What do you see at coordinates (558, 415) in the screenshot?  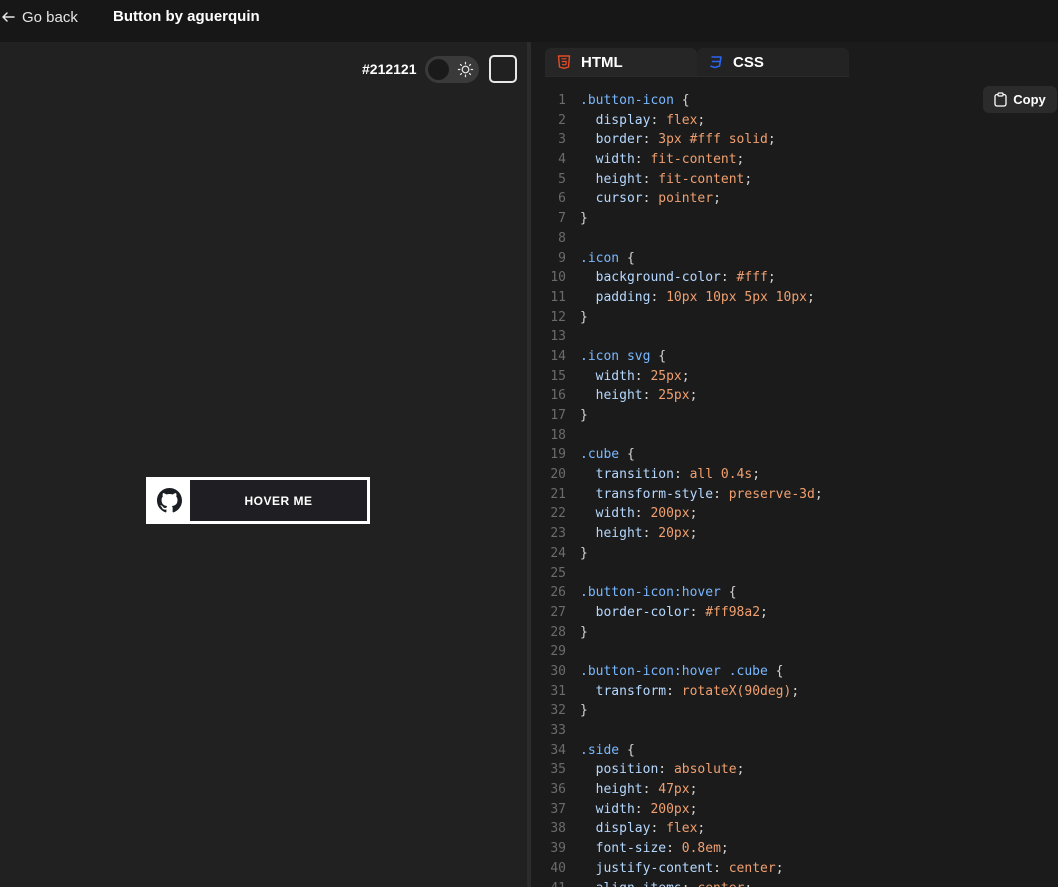 I see `line-number: 17` at bounding box center [558, 415].